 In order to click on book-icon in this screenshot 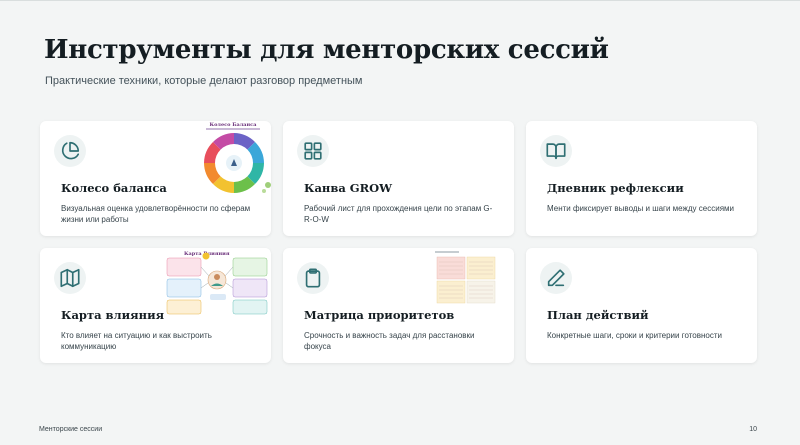, I will do `click(556, 151)`.